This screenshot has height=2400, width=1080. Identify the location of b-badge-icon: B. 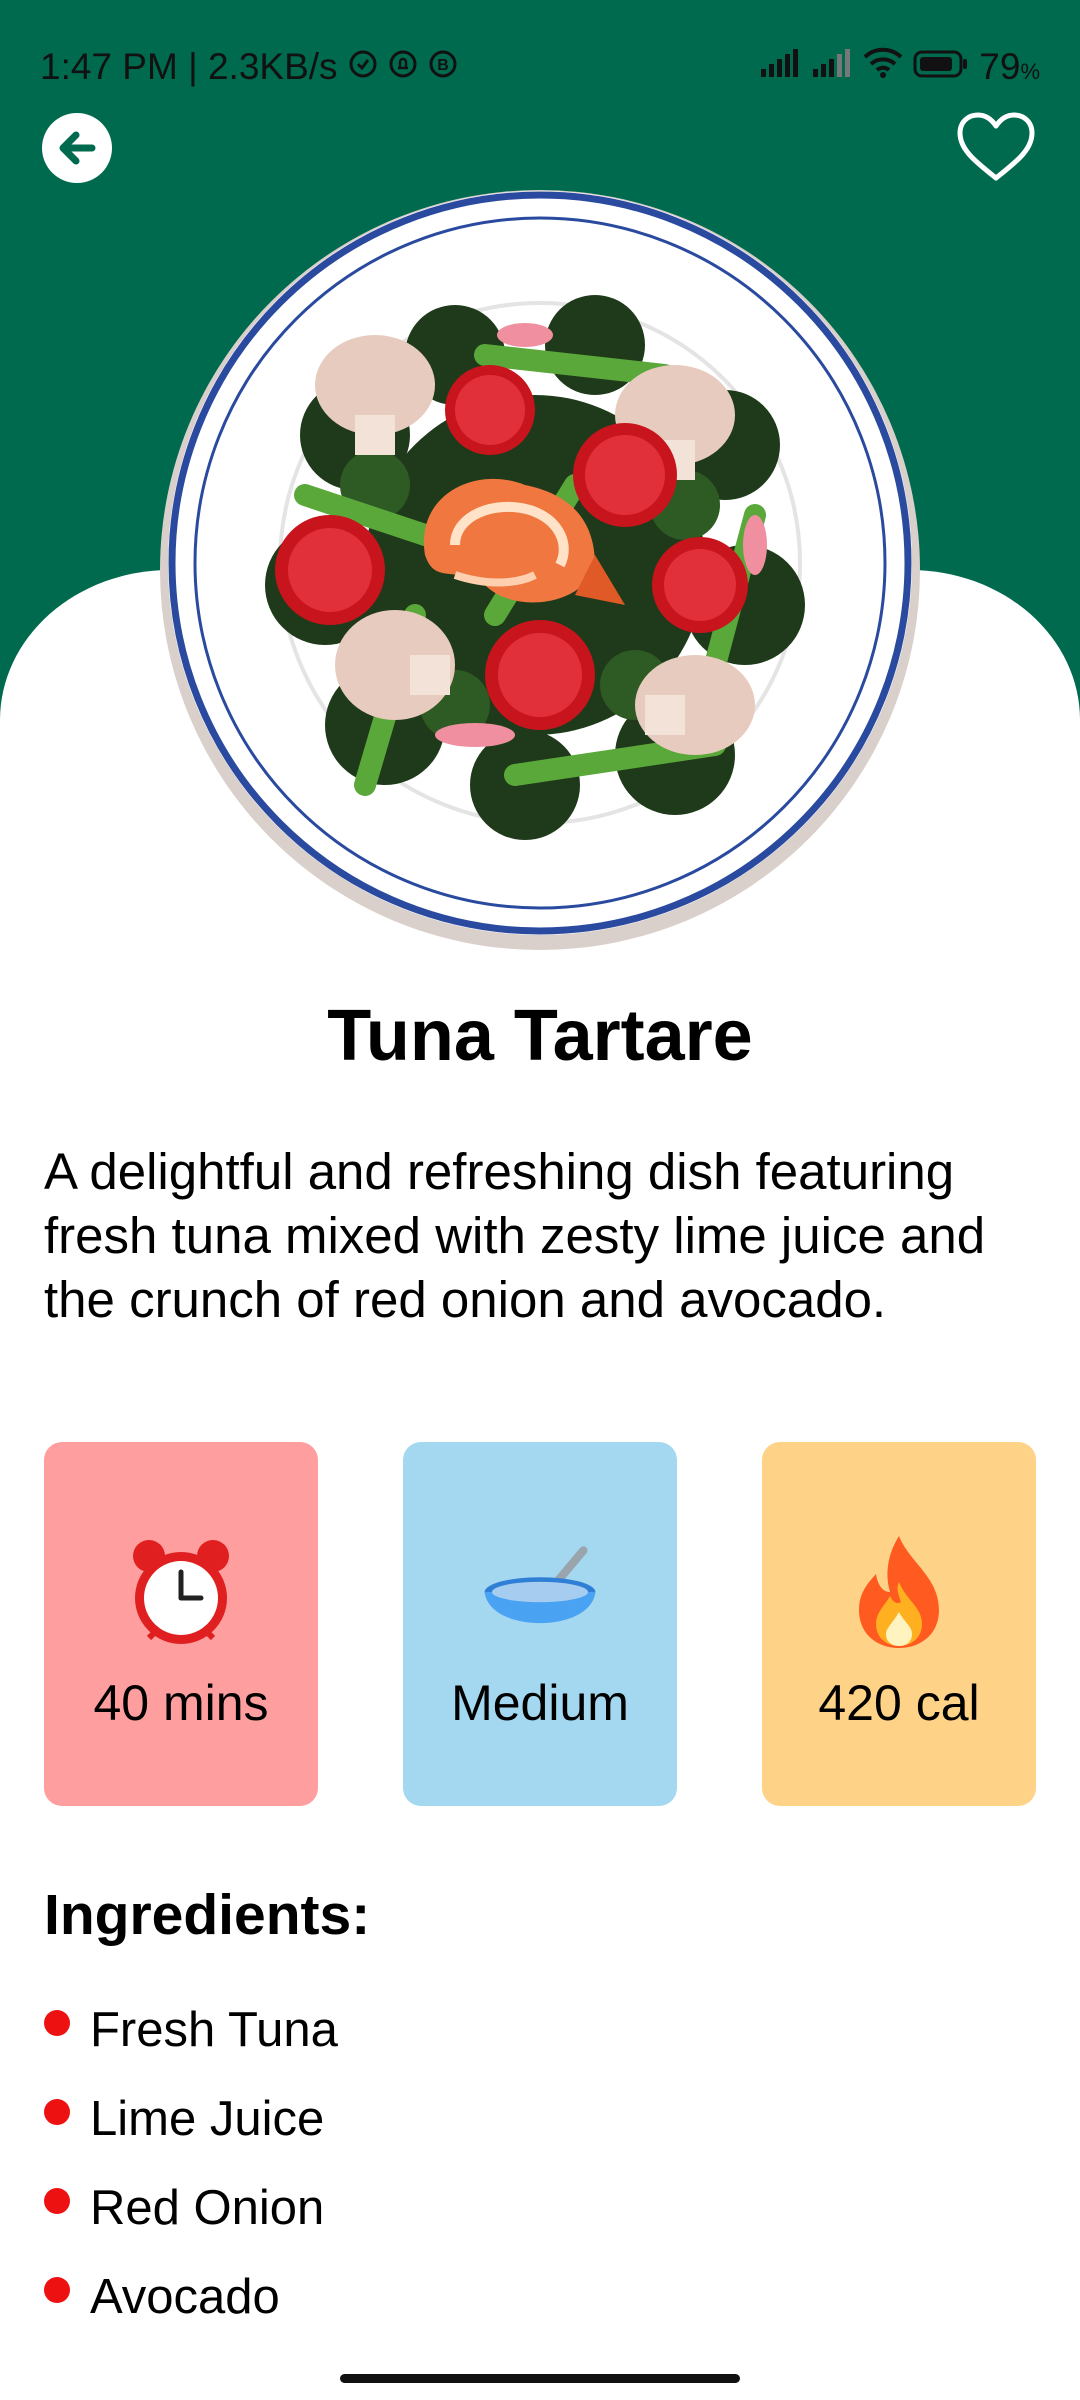
(443, 67).